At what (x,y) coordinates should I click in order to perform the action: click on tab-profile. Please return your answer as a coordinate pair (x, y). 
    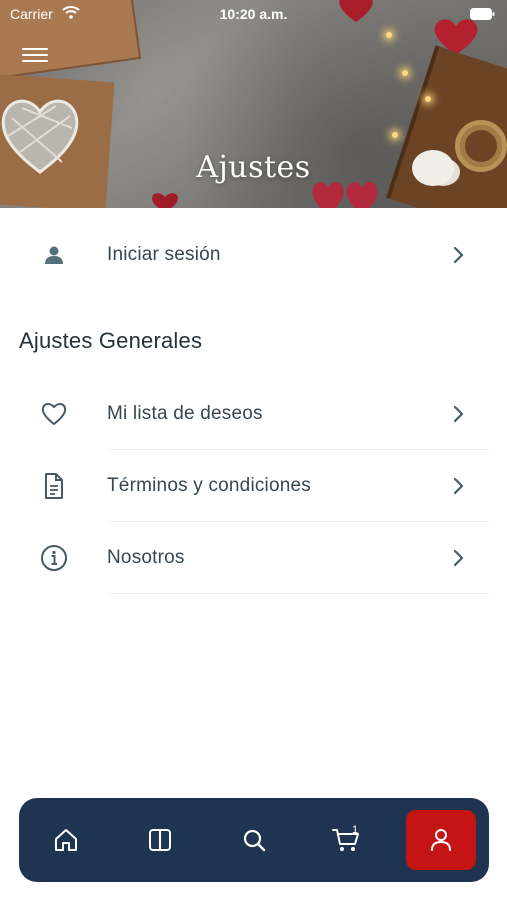
    Looking at the image, I should click on (441, 840).